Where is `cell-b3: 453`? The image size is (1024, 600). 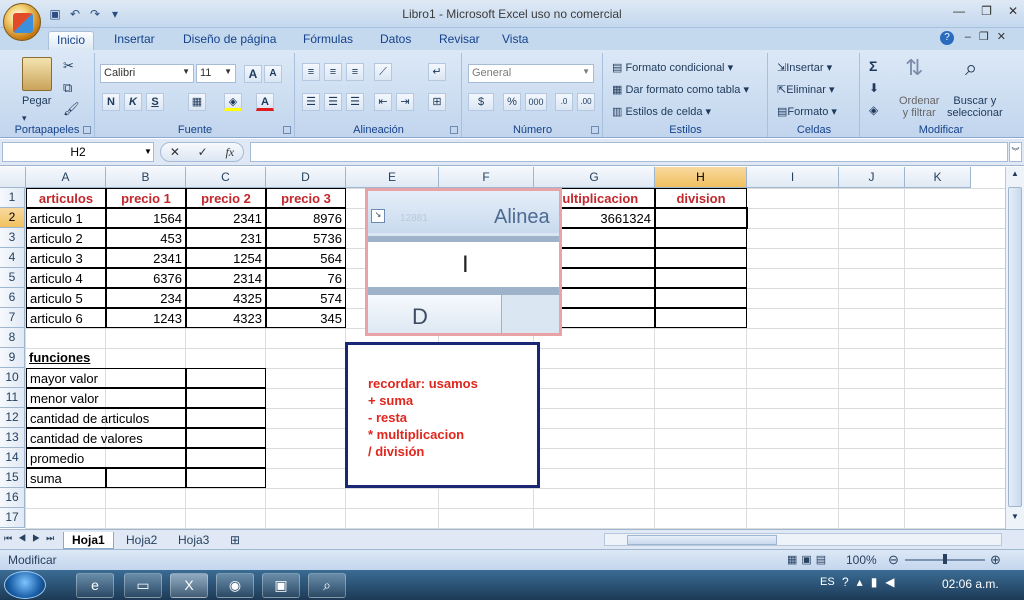 cell-b3: 453 is located at coordinates (146, 238).